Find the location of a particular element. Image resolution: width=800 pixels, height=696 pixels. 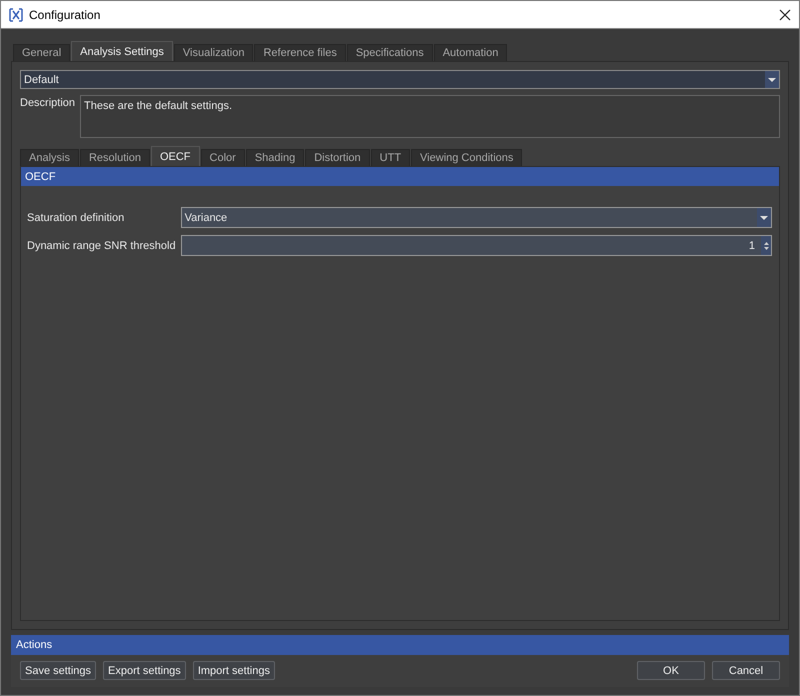

tab: OECF is located at coordinates (175, 156).